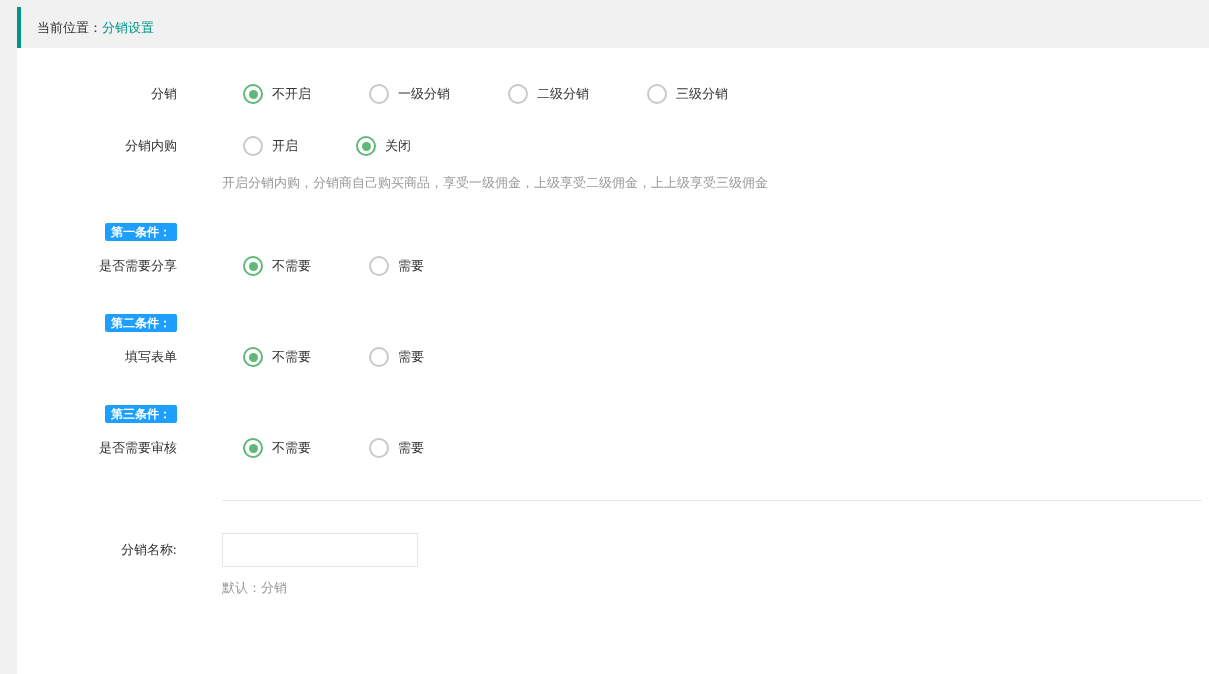  What do you see at coordinates (320, 550) in the screenshot?
I see `name-input` at bounding box center [320, 550].